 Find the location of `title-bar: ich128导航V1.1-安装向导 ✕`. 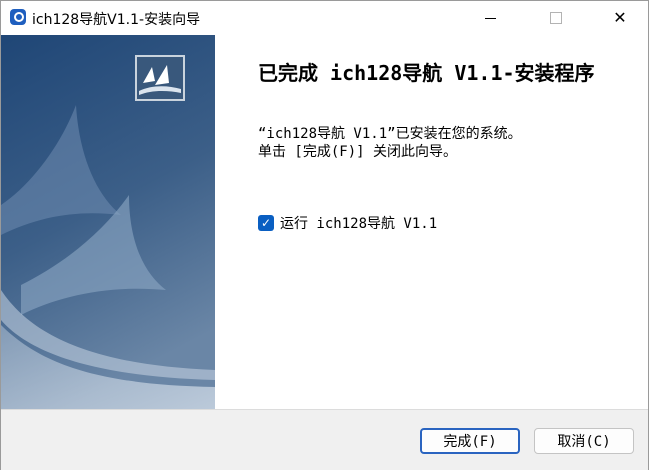

title-bar: ich128导航V1.1-安装向导 ✕ is located at coordinates (324, 18).